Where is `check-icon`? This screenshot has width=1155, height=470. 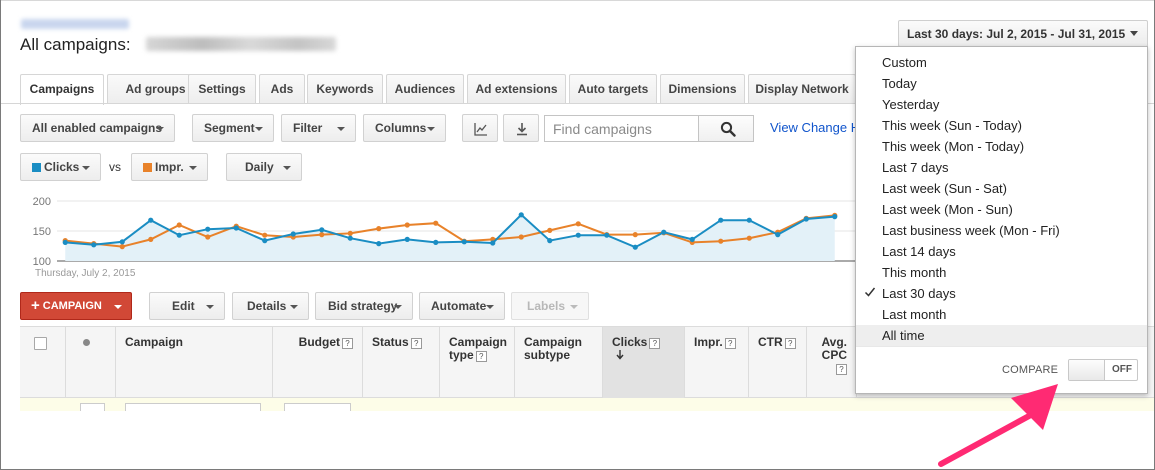 check-icon is located at coordinates (870, 292).